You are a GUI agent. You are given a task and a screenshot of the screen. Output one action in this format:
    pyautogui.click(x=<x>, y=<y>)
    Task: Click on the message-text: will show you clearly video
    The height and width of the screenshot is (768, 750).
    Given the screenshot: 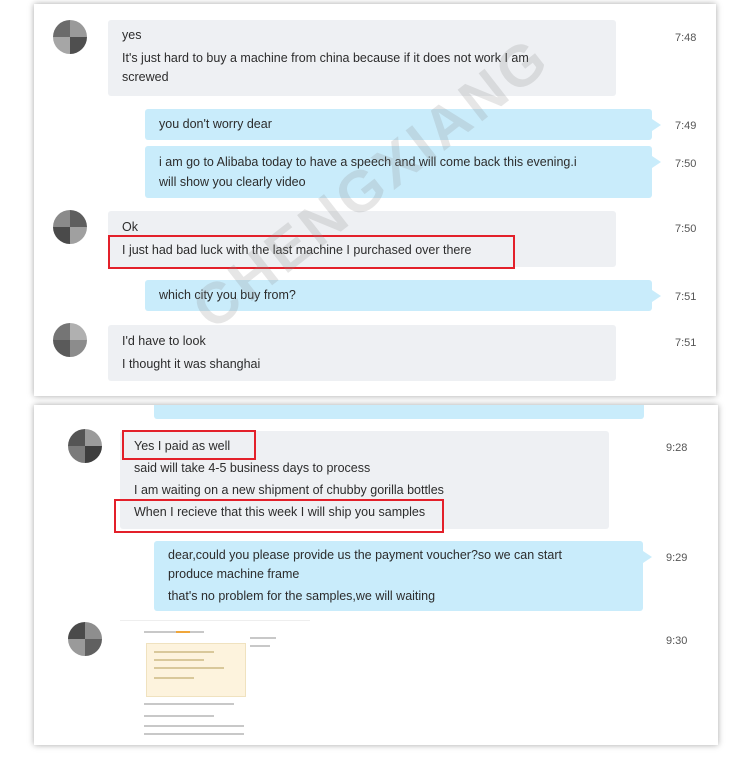 What is the action you would take?
    pyautogui.click(x=232, y=182)
    